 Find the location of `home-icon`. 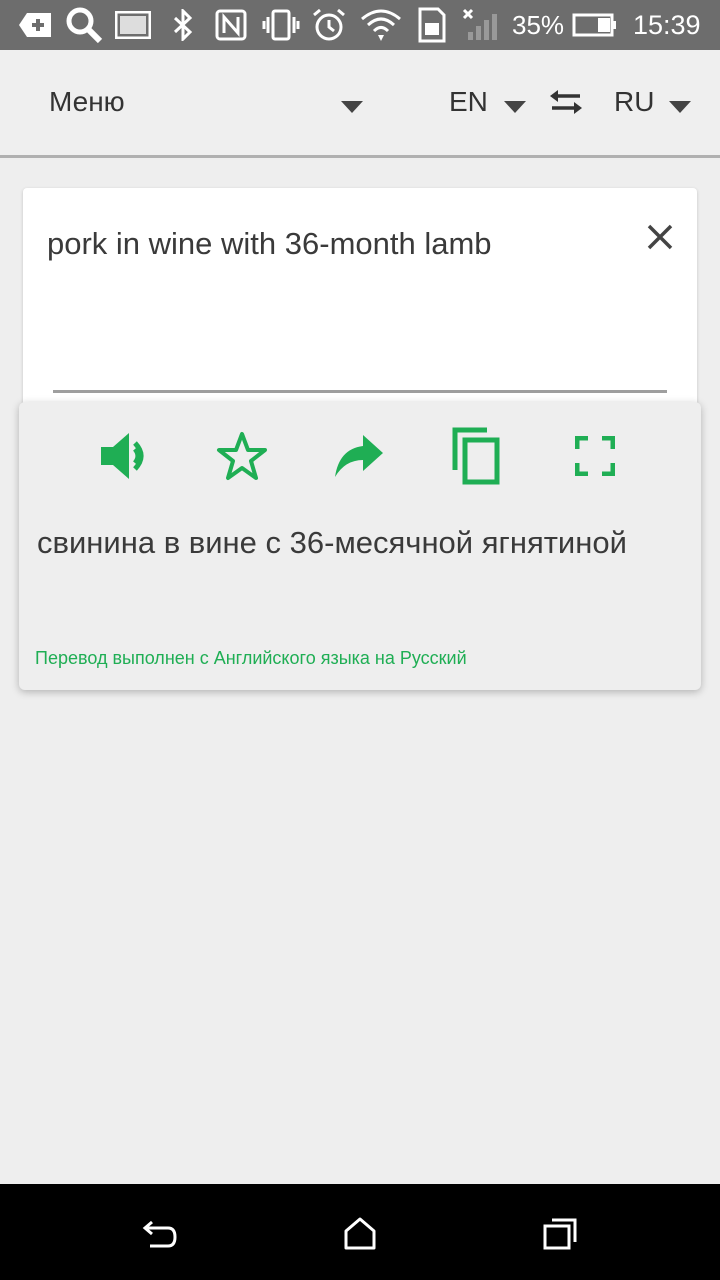

home-icon is located at coordinates (360, 1234).